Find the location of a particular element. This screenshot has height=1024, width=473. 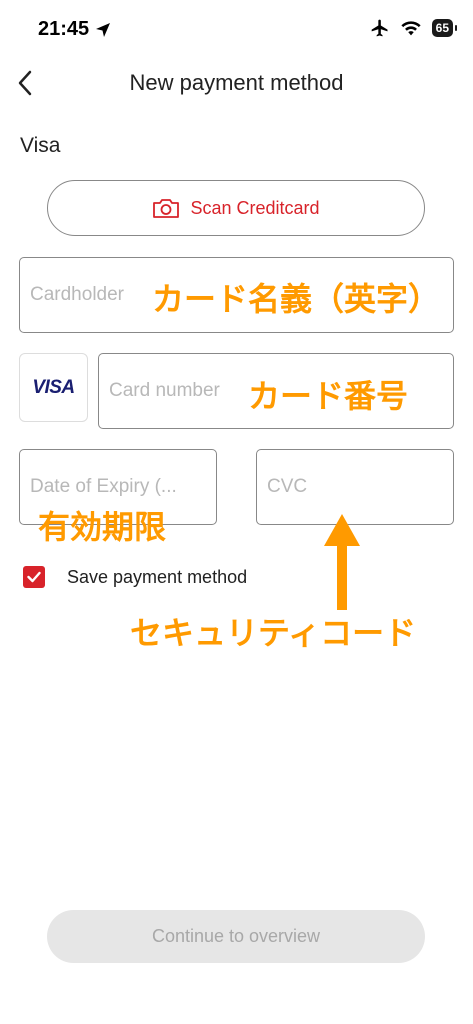

page-title: New payment method is located at coordinates (236, 82).